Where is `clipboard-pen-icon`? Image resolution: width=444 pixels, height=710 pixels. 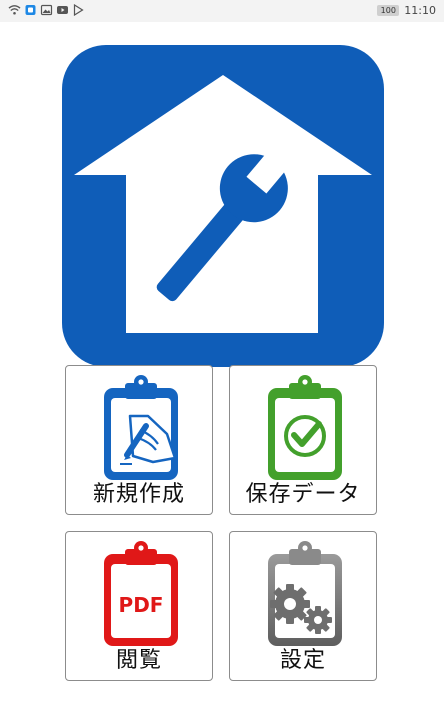 clipboard-pen-icon is located at coordinates (141, 427).